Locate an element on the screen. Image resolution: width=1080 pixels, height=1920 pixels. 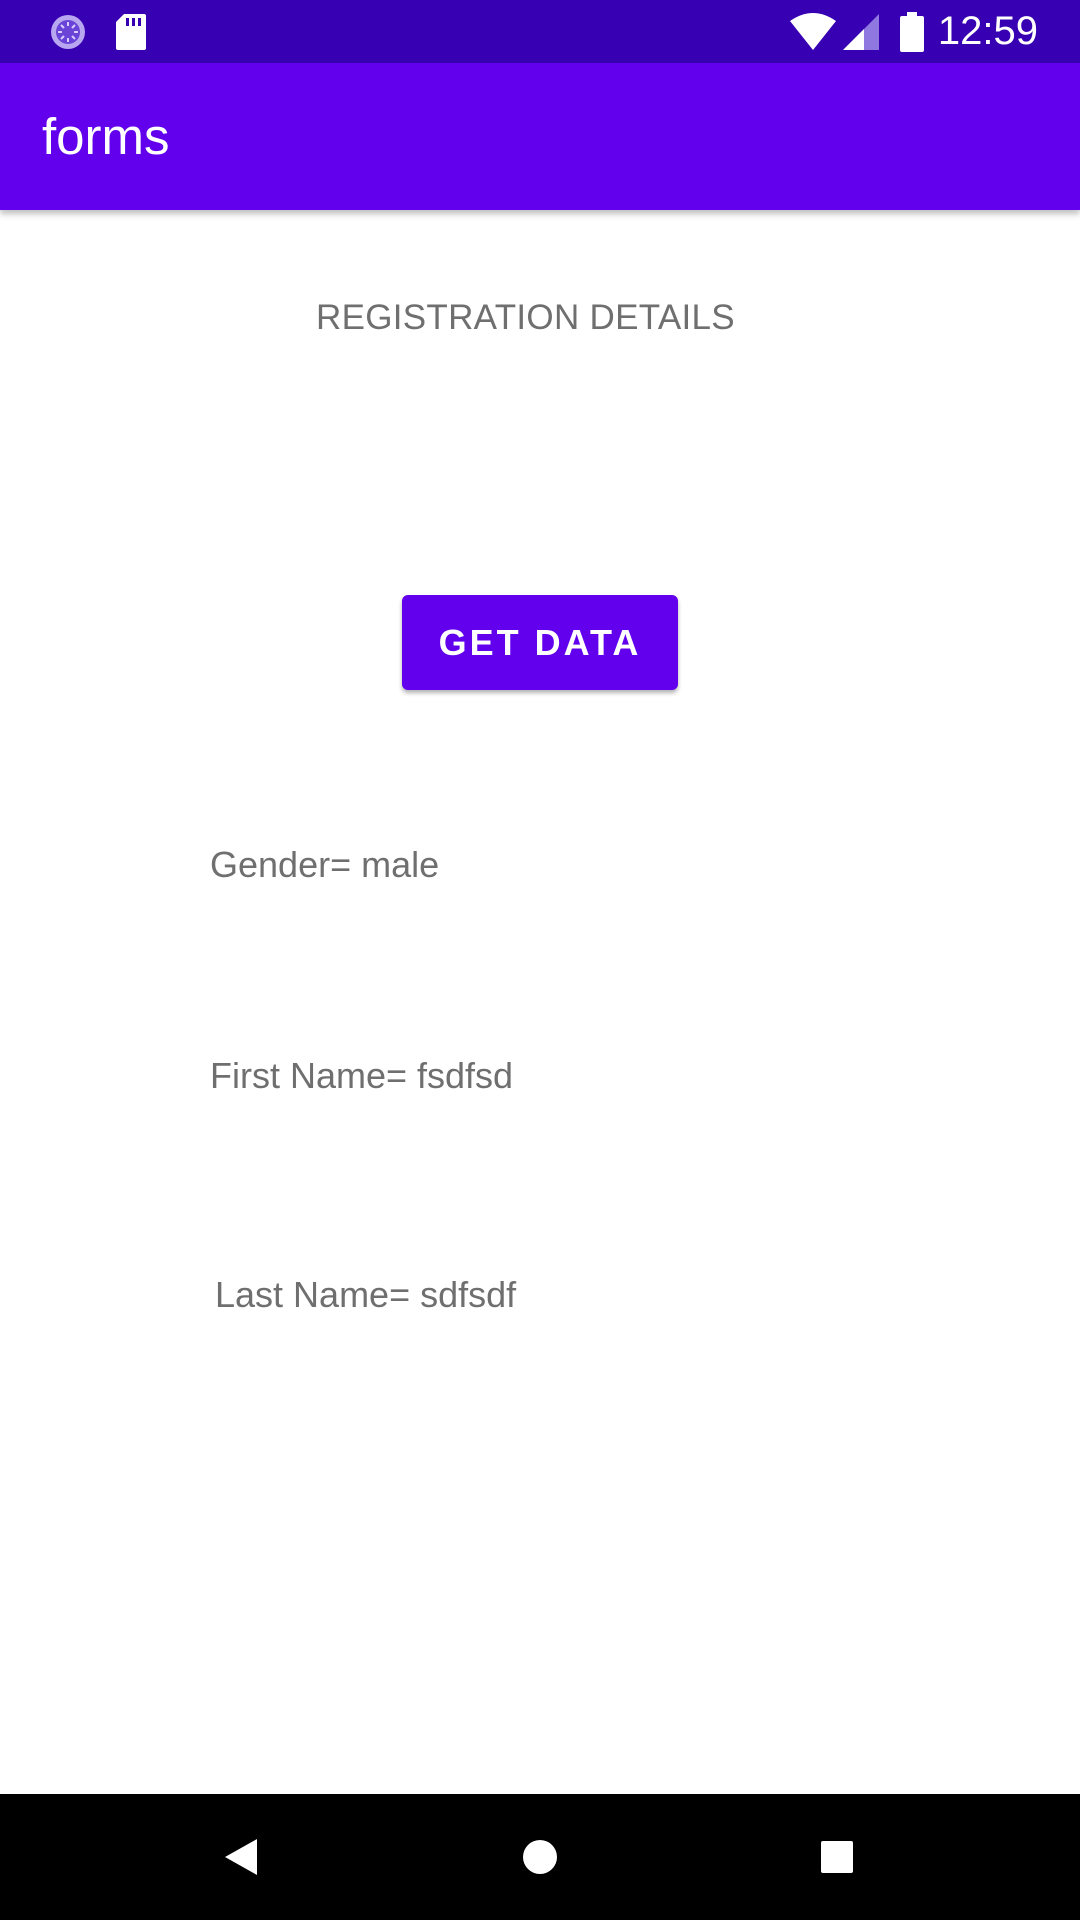
app-title: forms is located at coordinates (106, 136).